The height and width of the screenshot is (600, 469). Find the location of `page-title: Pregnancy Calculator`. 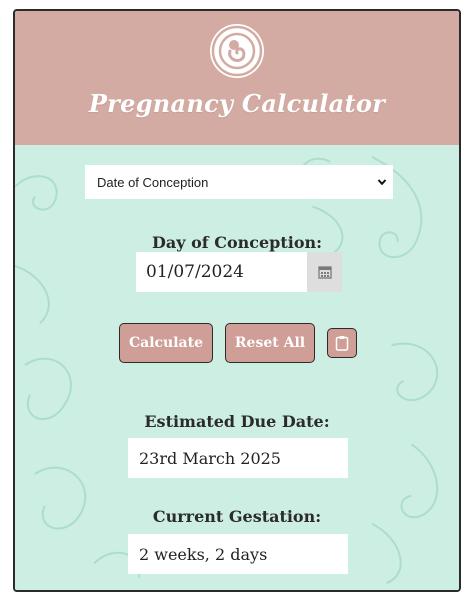

page-title: Pregnancy Calculator is located at coordinates (237, 103).